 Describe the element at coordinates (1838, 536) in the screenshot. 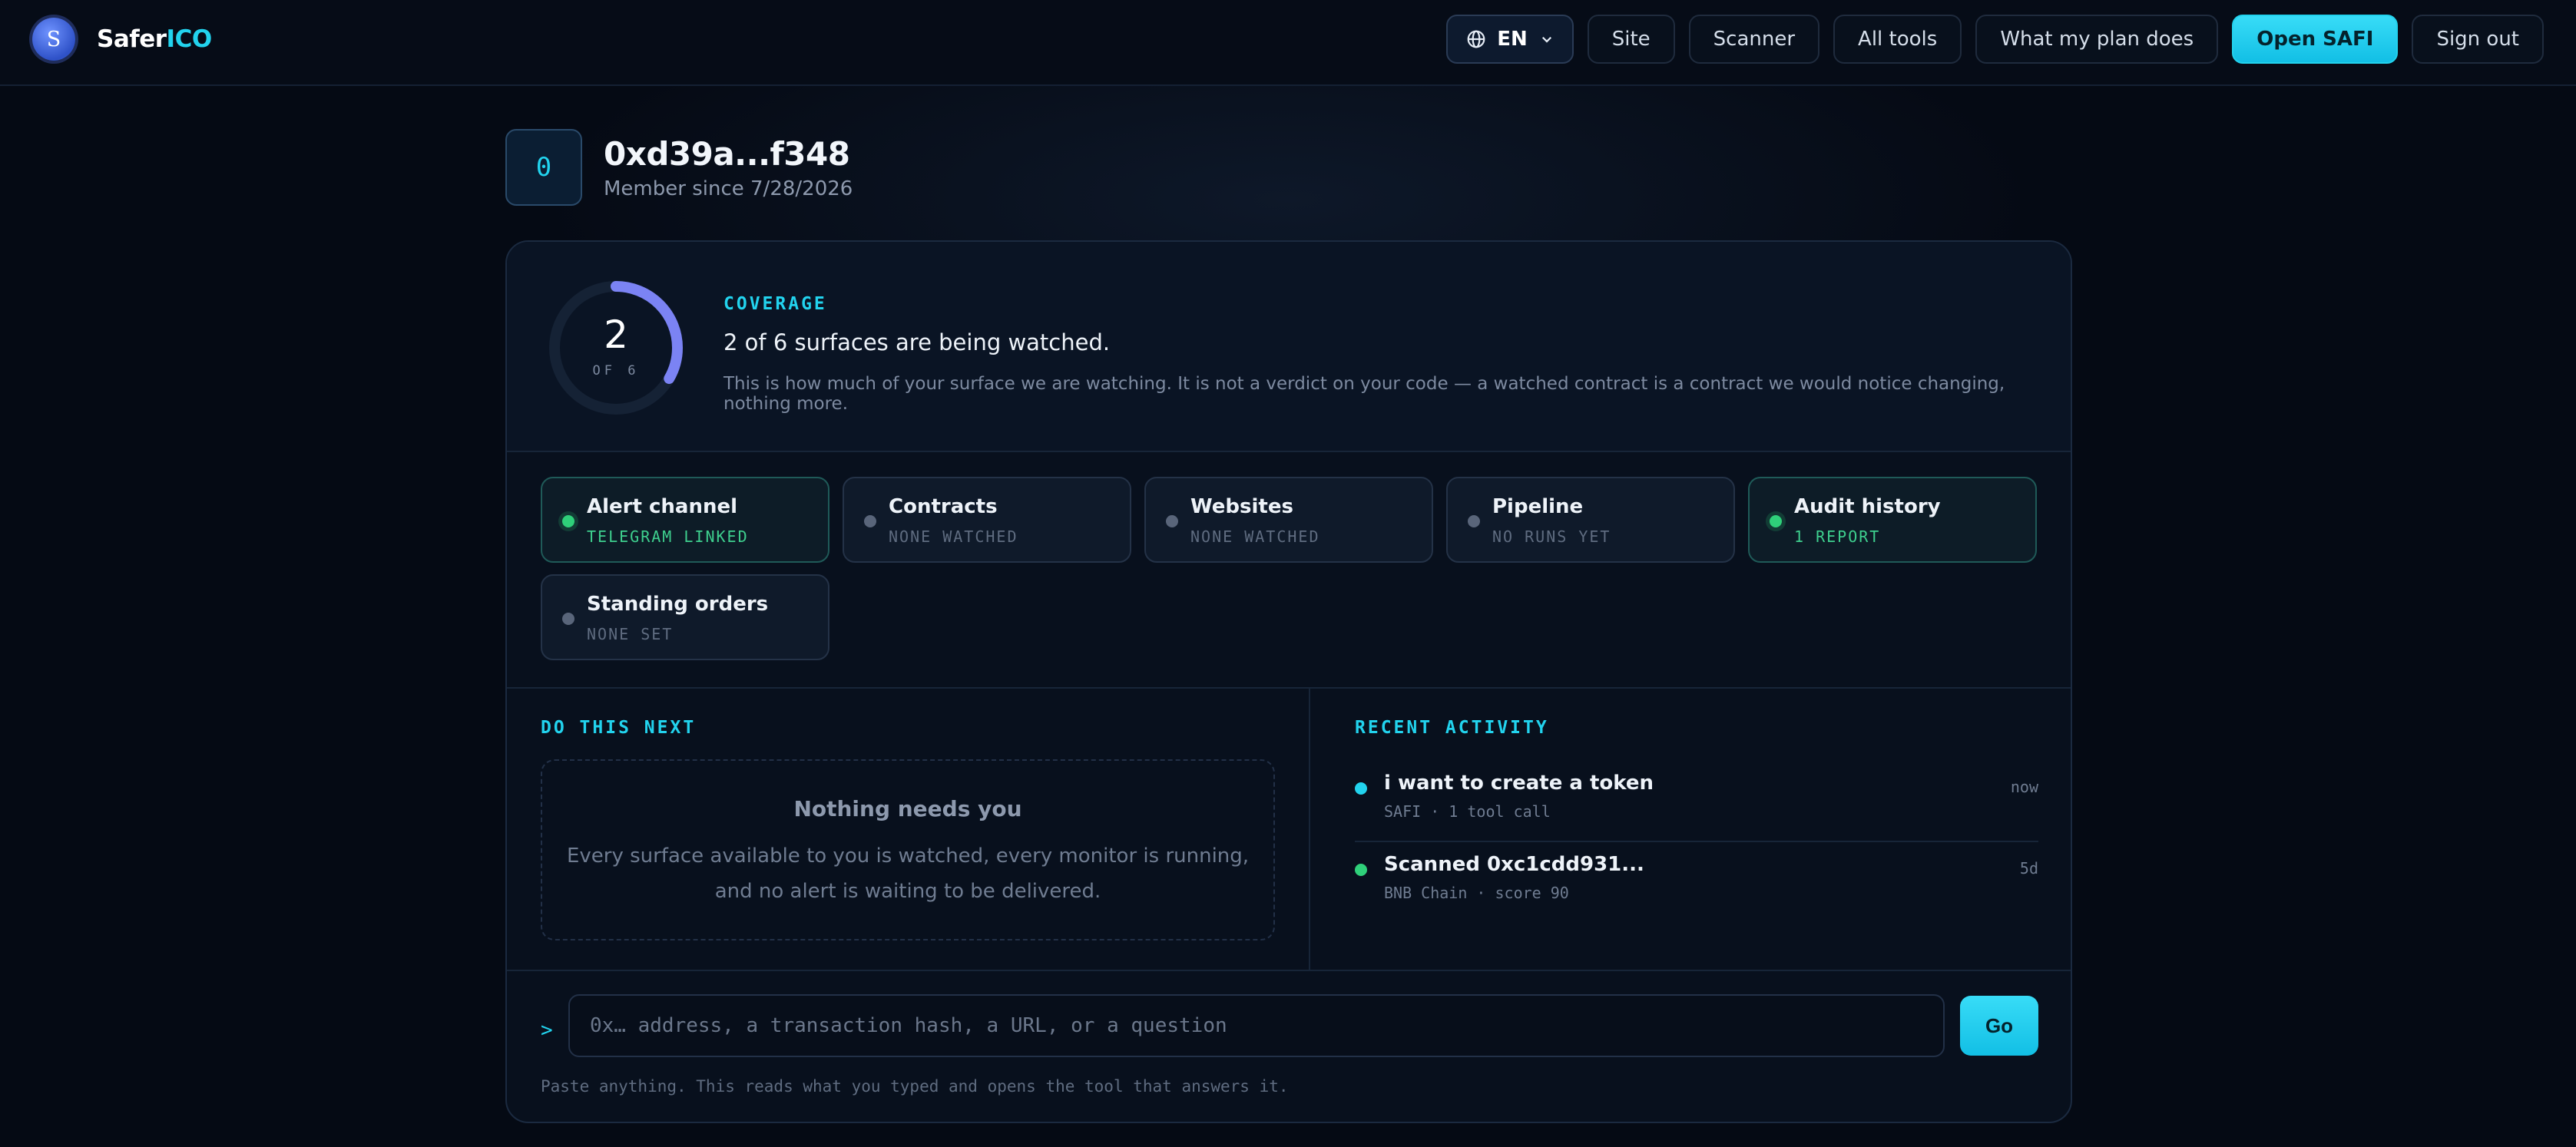

I see `surface-status: 1 REPORT` at that location.